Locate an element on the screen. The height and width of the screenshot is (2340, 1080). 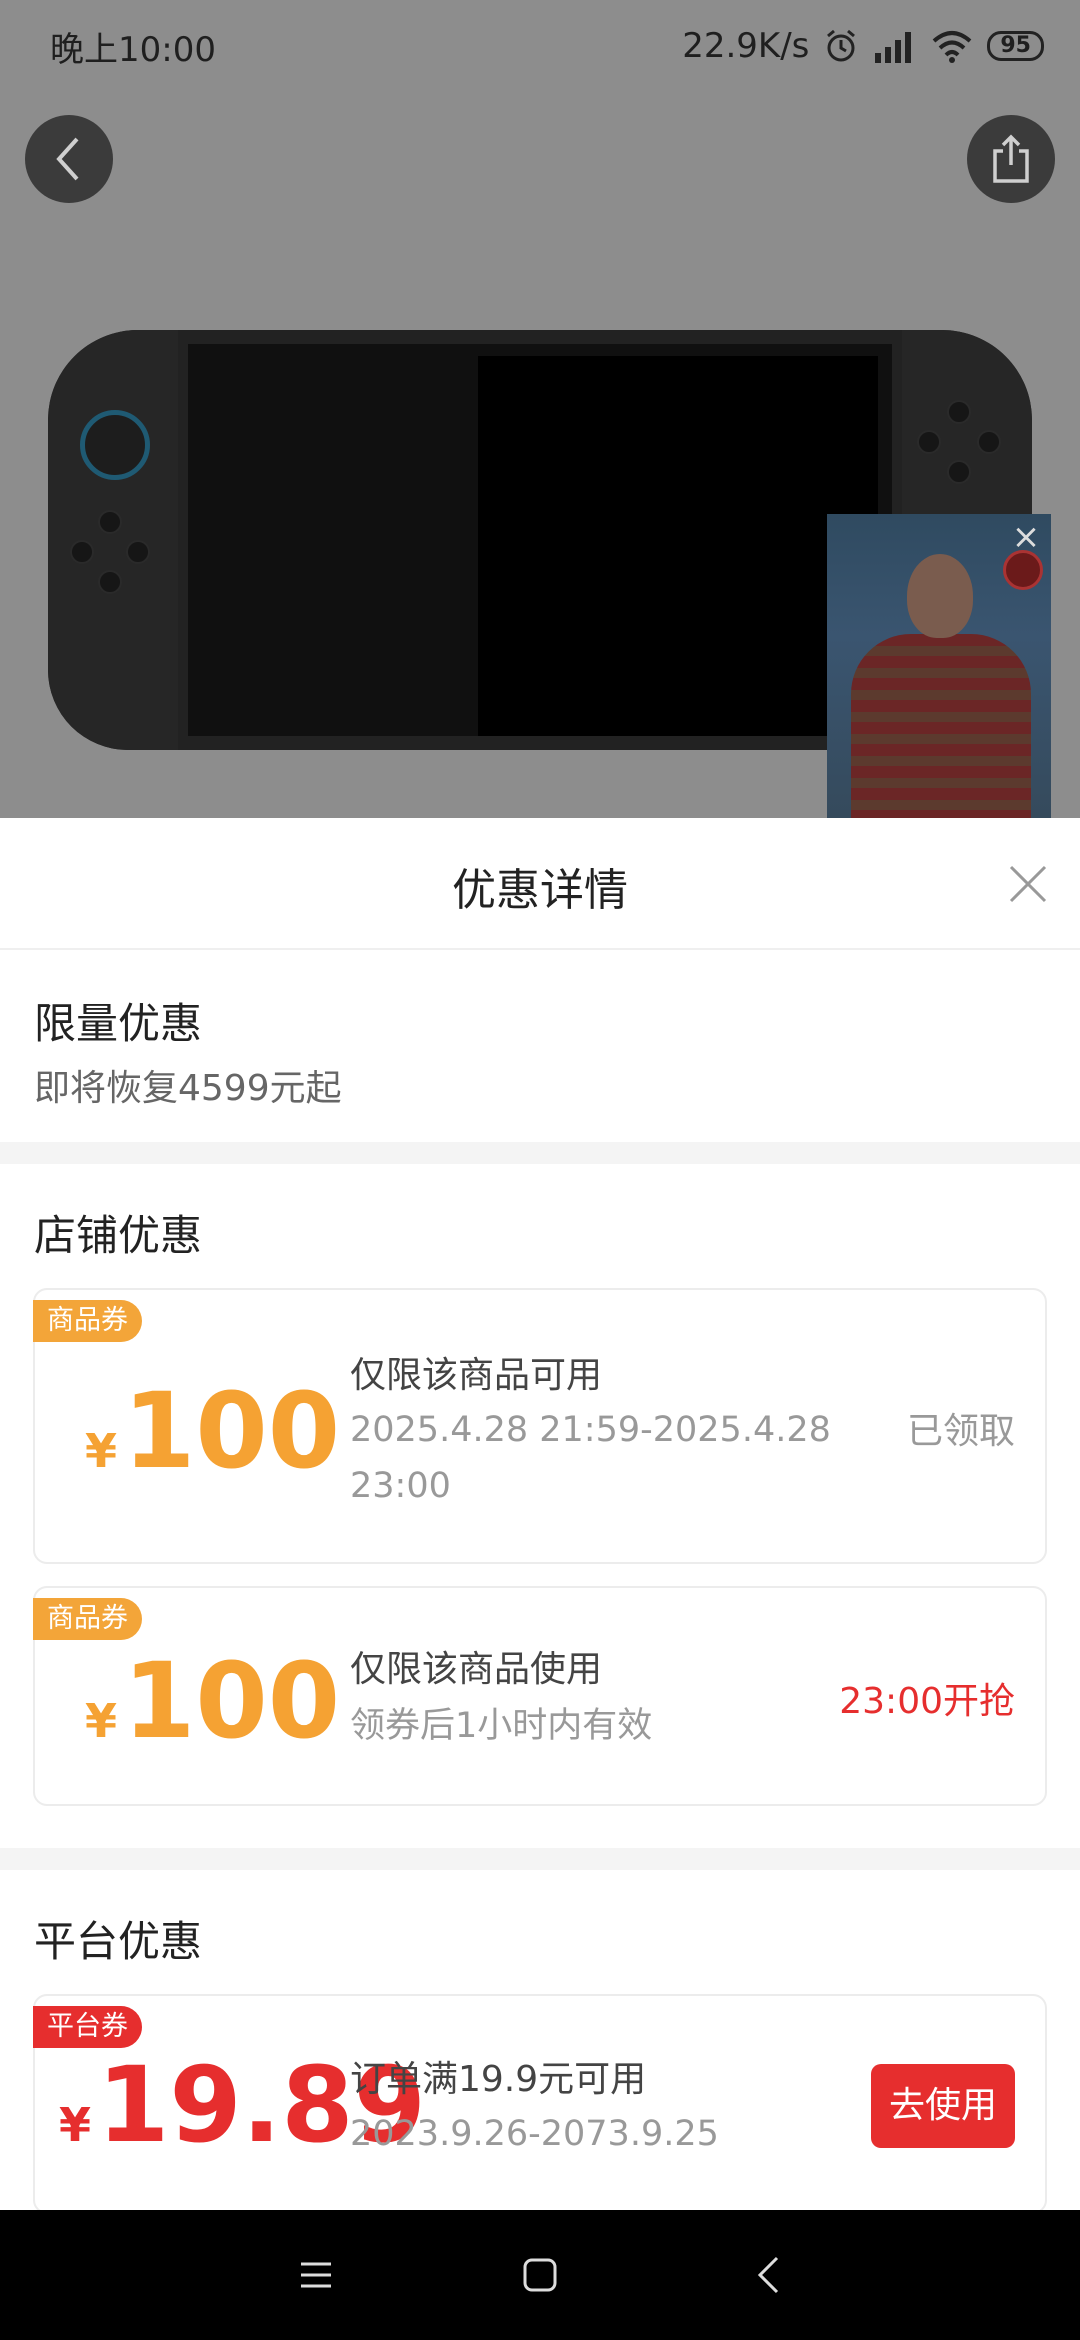
coupon-validity: 2023.9.26-2073.9.25 is located at coordinates (534, 2134).